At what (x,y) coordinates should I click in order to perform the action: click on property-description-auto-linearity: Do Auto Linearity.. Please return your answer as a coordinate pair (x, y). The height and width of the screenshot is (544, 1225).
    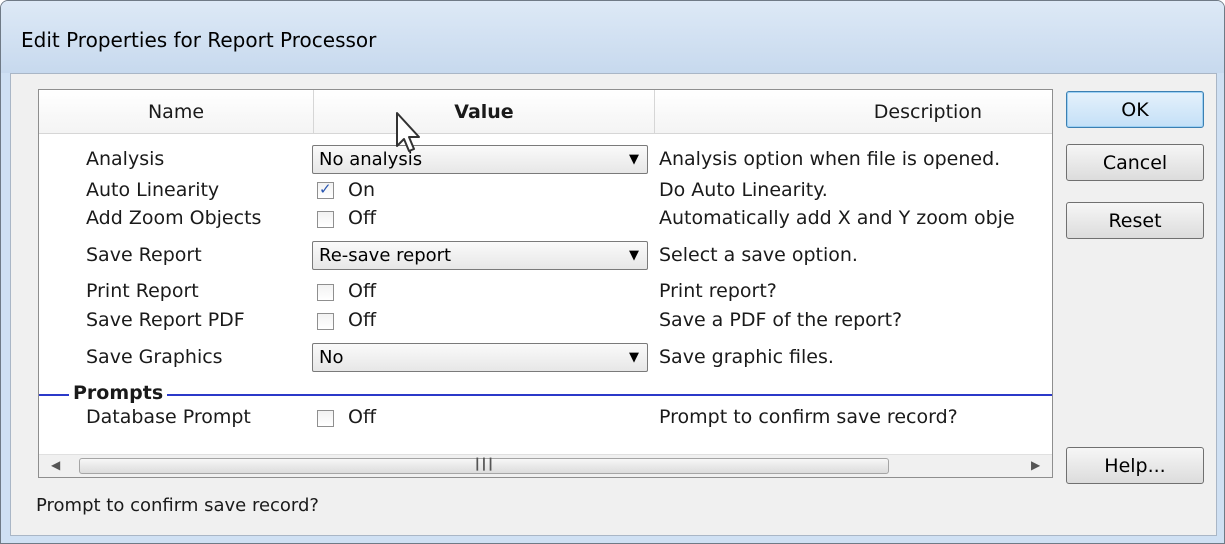
    Looking at the image, I should click on (743, 190).